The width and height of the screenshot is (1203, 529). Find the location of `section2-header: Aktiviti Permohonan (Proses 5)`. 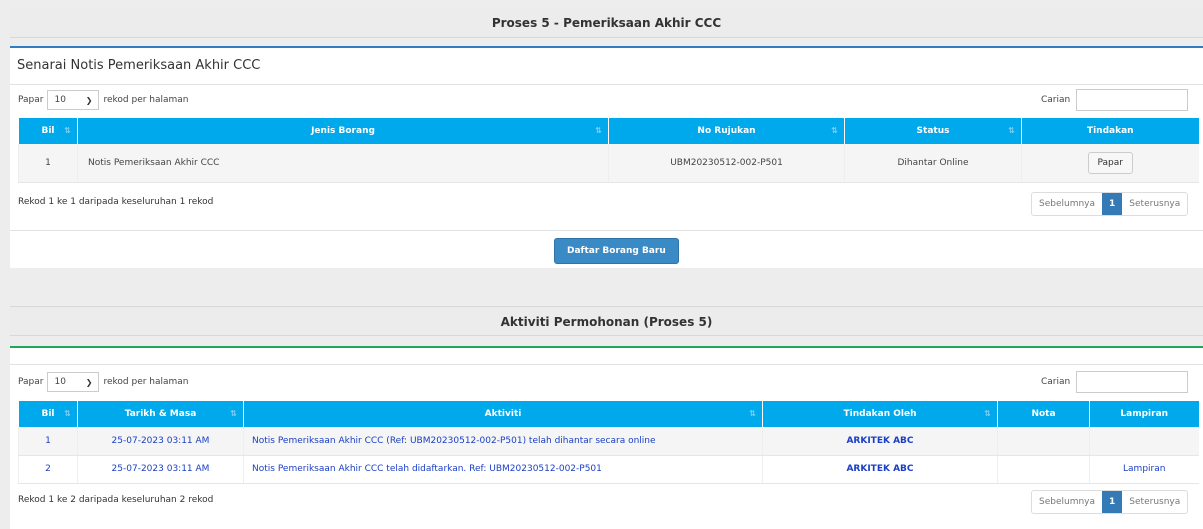

section2-header: Aktiviti Permohonan (Proses 5) is located at coordinates (606, 321).